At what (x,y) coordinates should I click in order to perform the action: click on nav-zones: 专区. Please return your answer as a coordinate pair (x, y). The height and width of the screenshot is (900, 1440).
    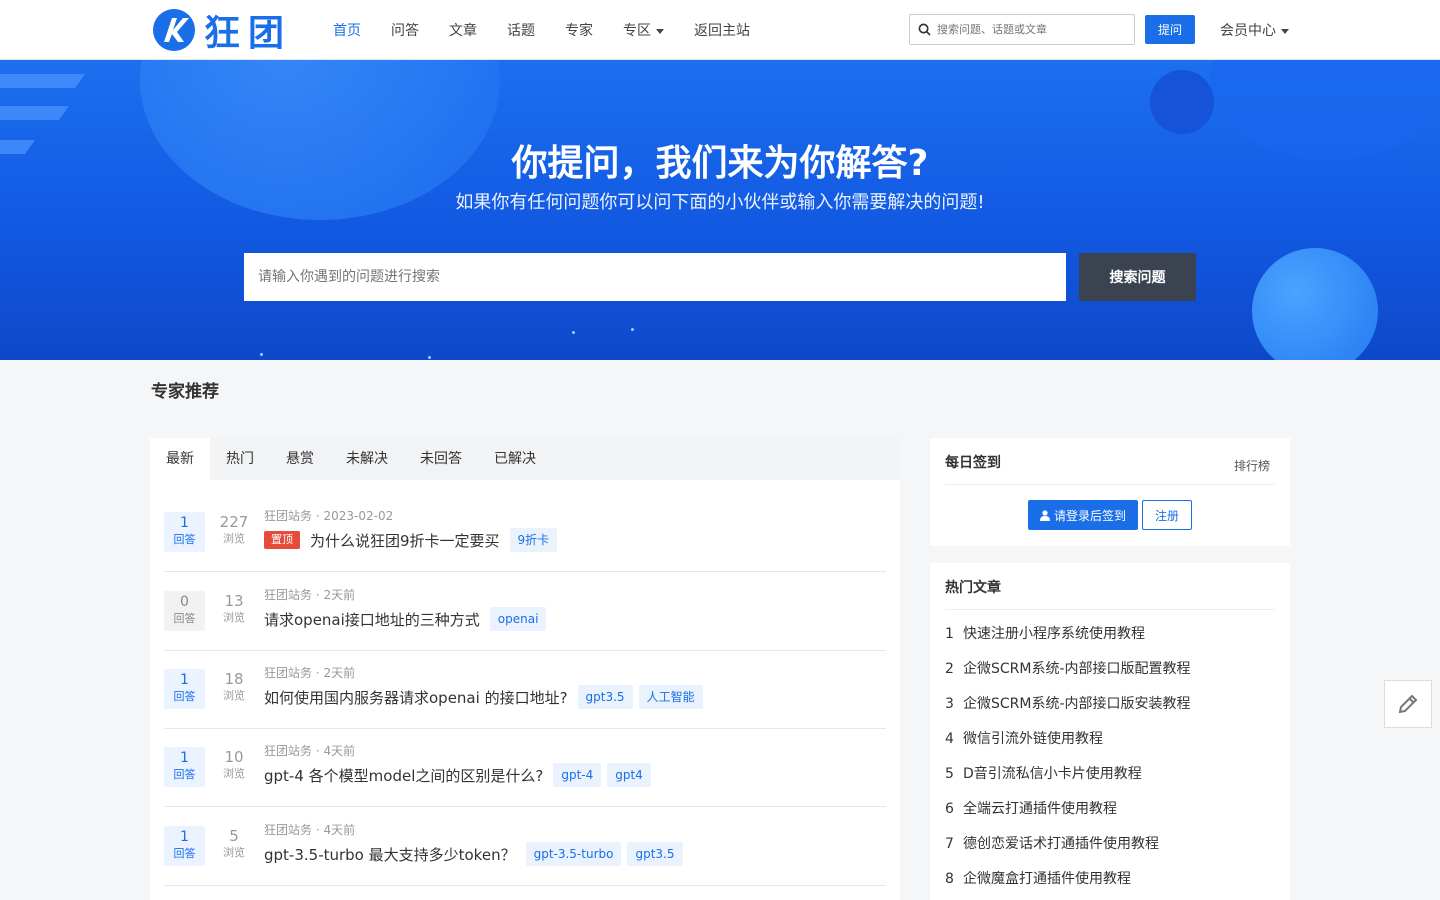
    Looking at the image, I should click on (643, 30).